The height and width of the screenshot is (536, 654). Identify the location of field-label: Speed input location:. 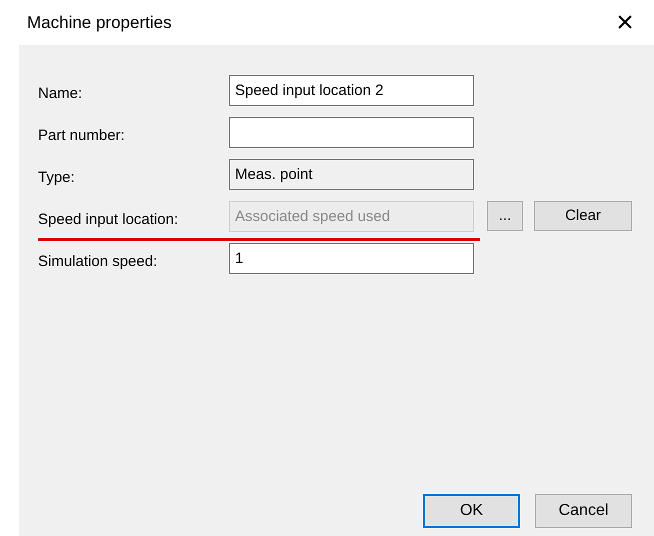
(109, 220).